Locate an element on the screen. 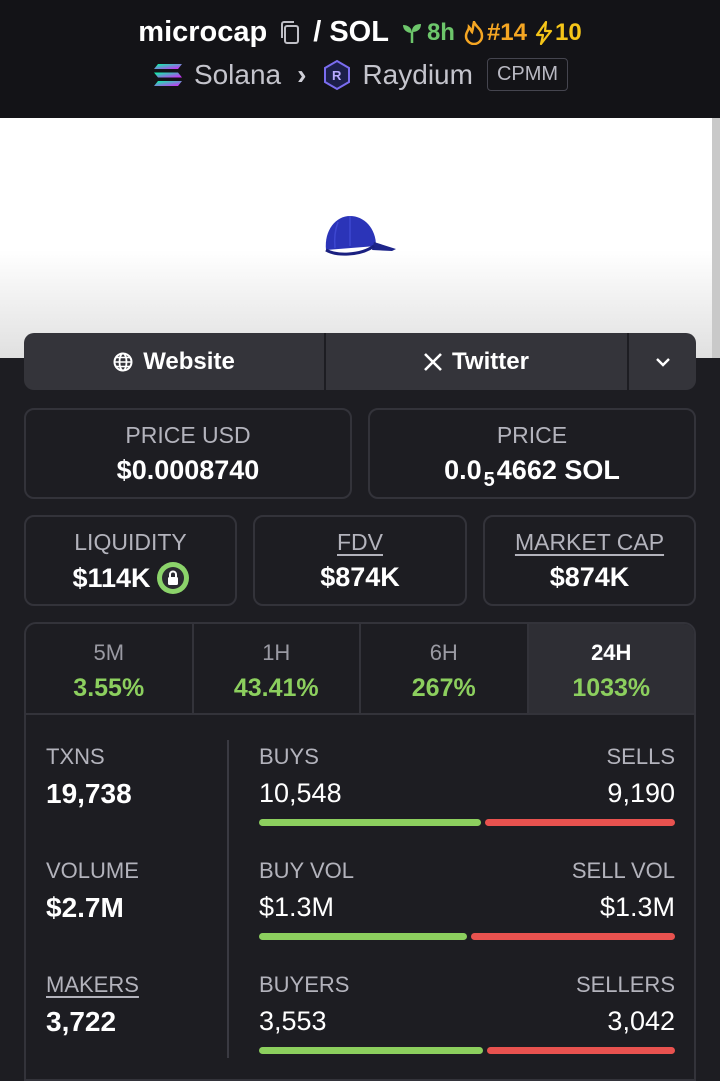 The width and height of the screenshot is (720, 1081). buys-bar is located at coordinates (370, 822).